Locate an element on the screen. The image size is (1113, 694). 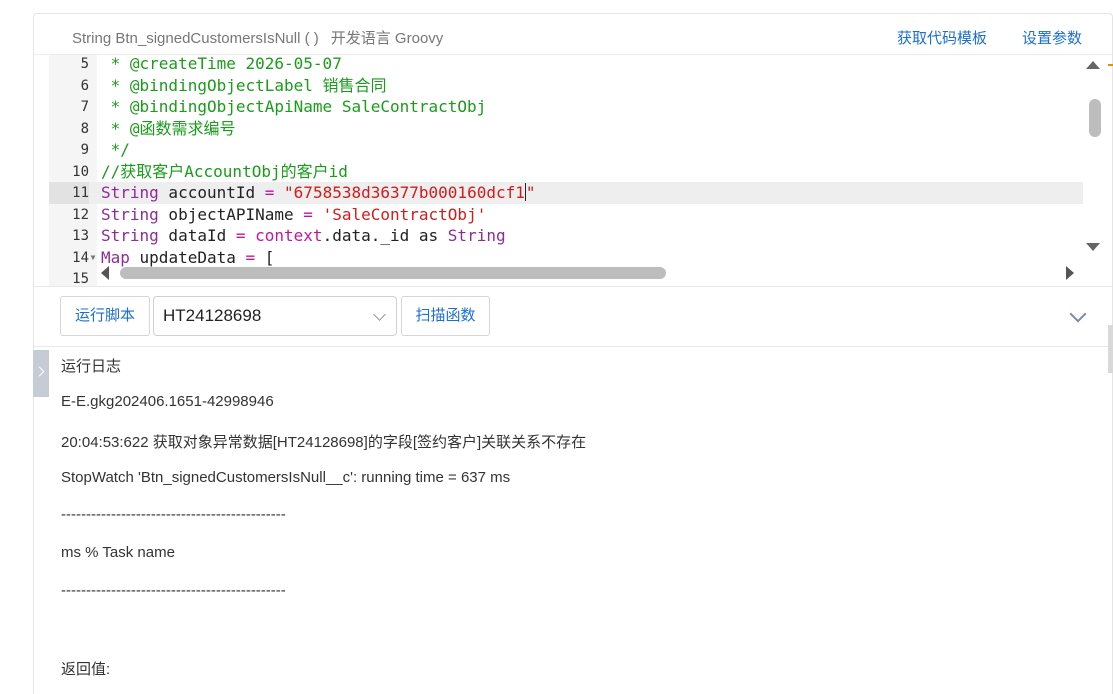
code-text: * @函数需求编号 is located at coordinates (168, 129).